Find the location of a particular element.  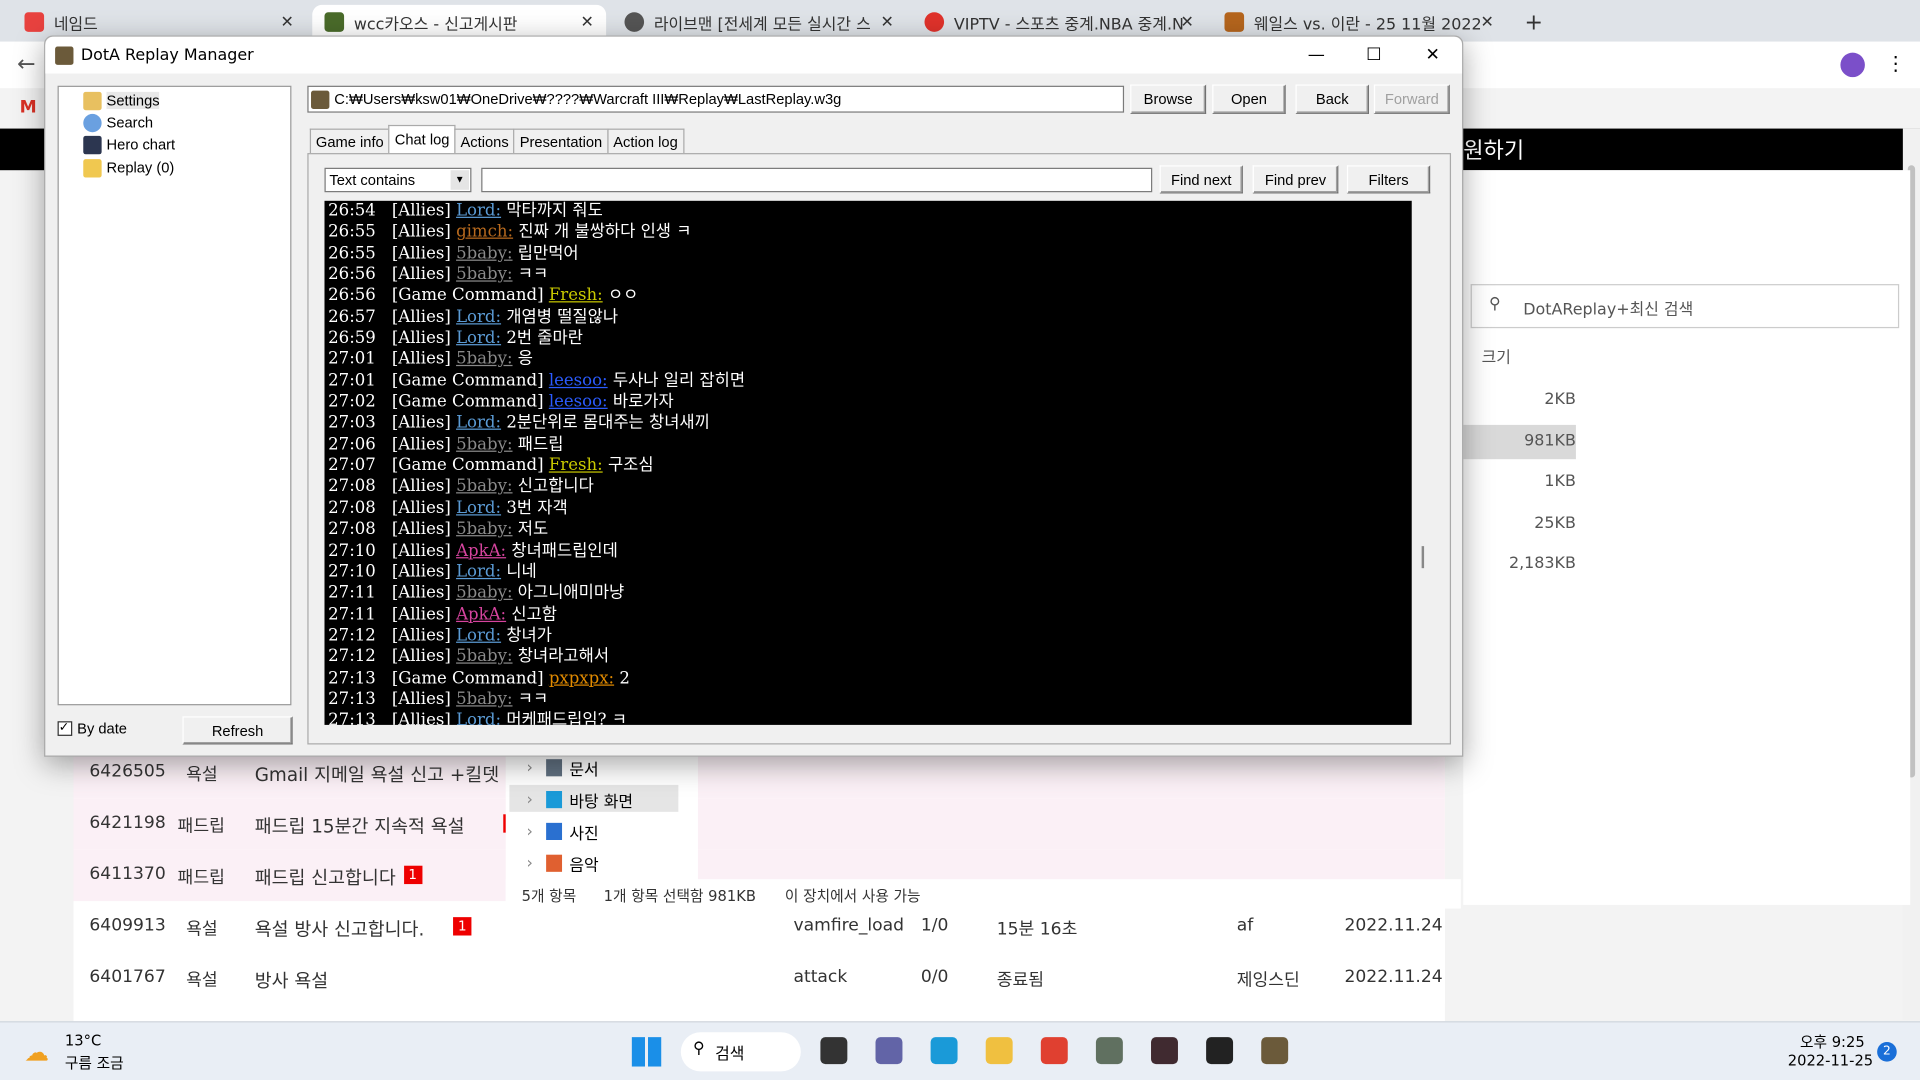

teams-icon is located at coordinates (889, 1051).